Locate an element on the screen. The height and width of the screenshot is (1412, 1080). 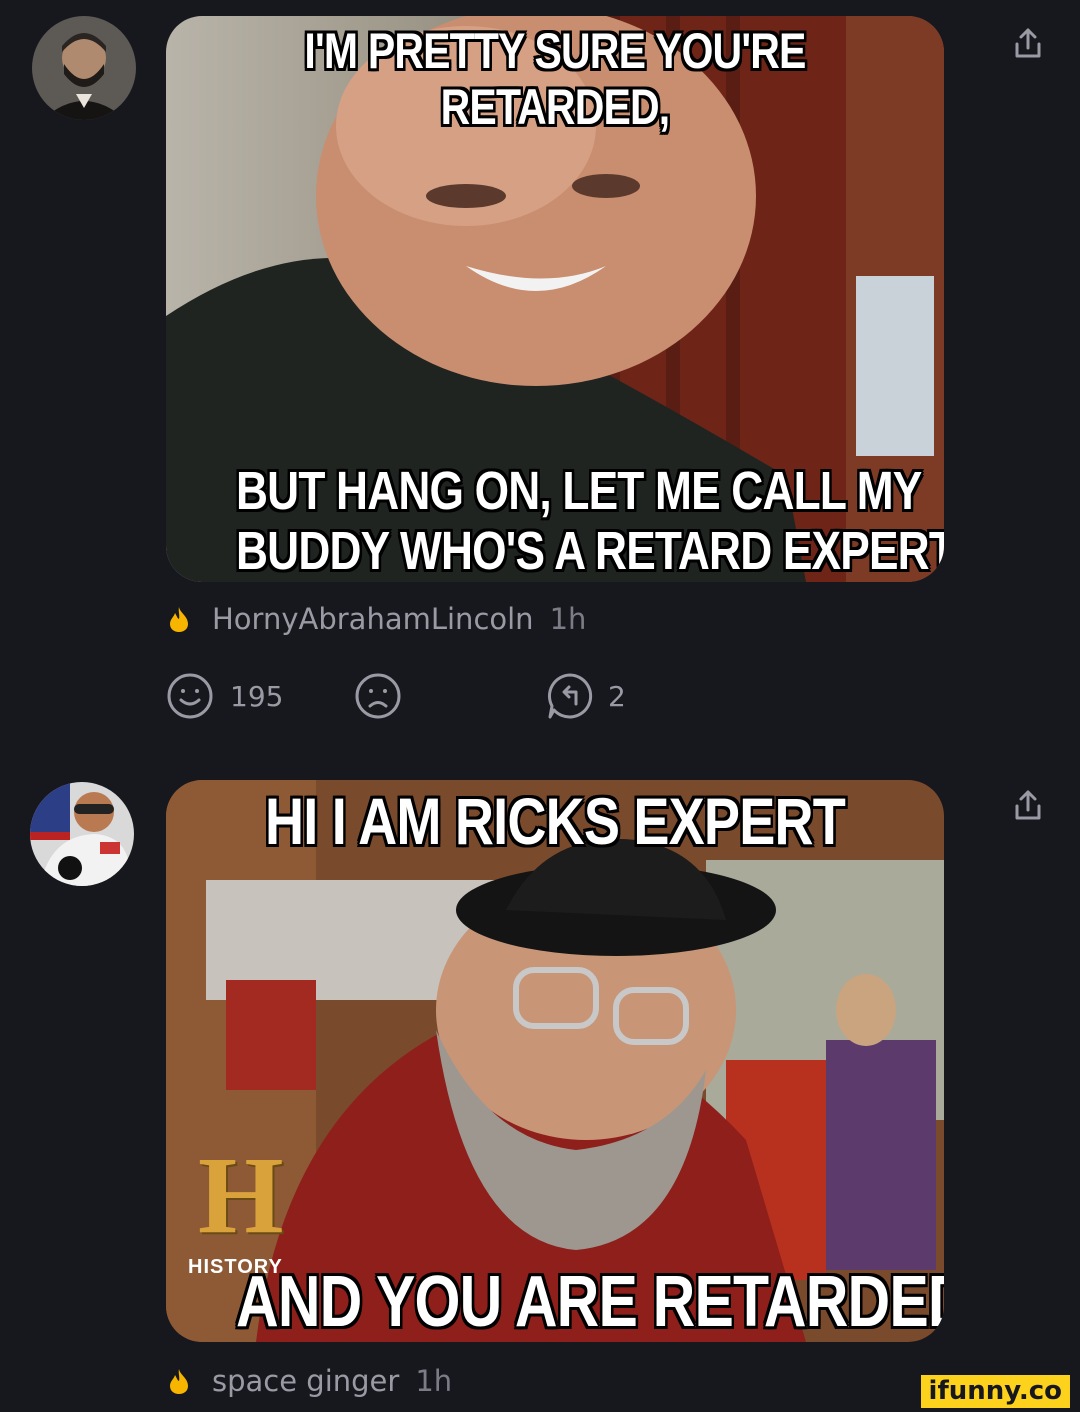
share-button is located at coordinates (1028, 806).